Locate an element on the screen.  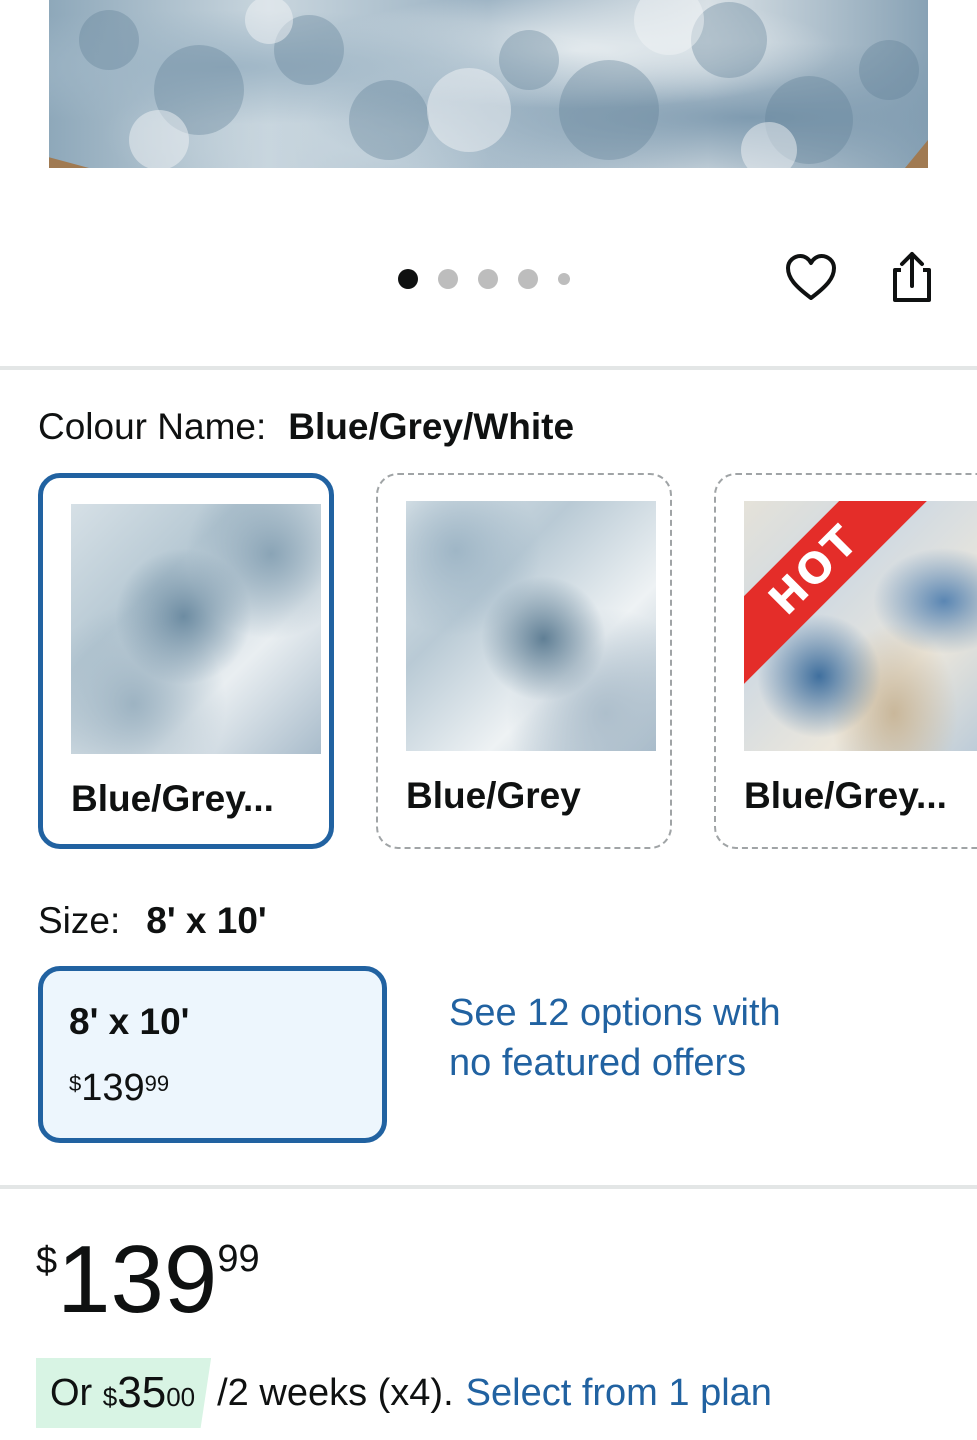
image-pagination is located at coordinates (484, 279).